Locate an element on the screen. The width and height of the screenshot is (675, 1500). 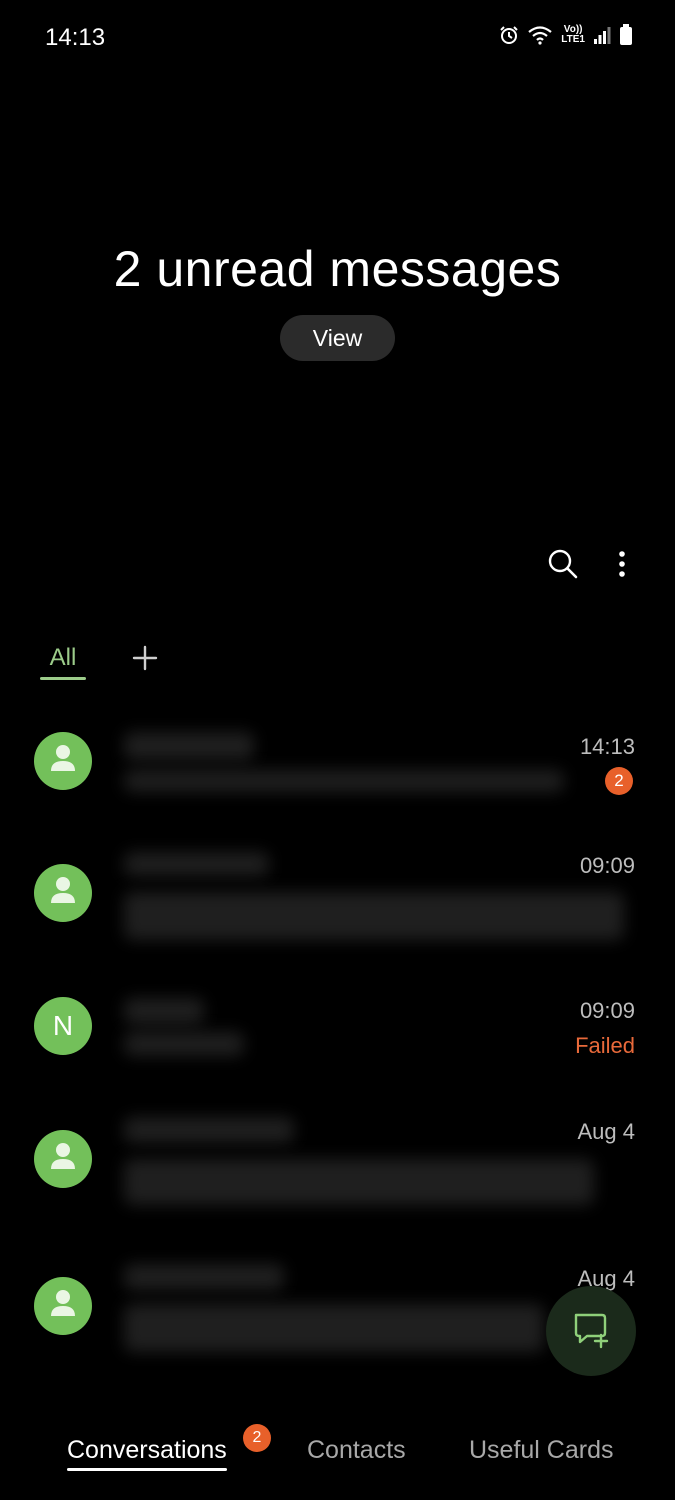
tab-contacts: Contacts is located at coordinates (356, 1450).